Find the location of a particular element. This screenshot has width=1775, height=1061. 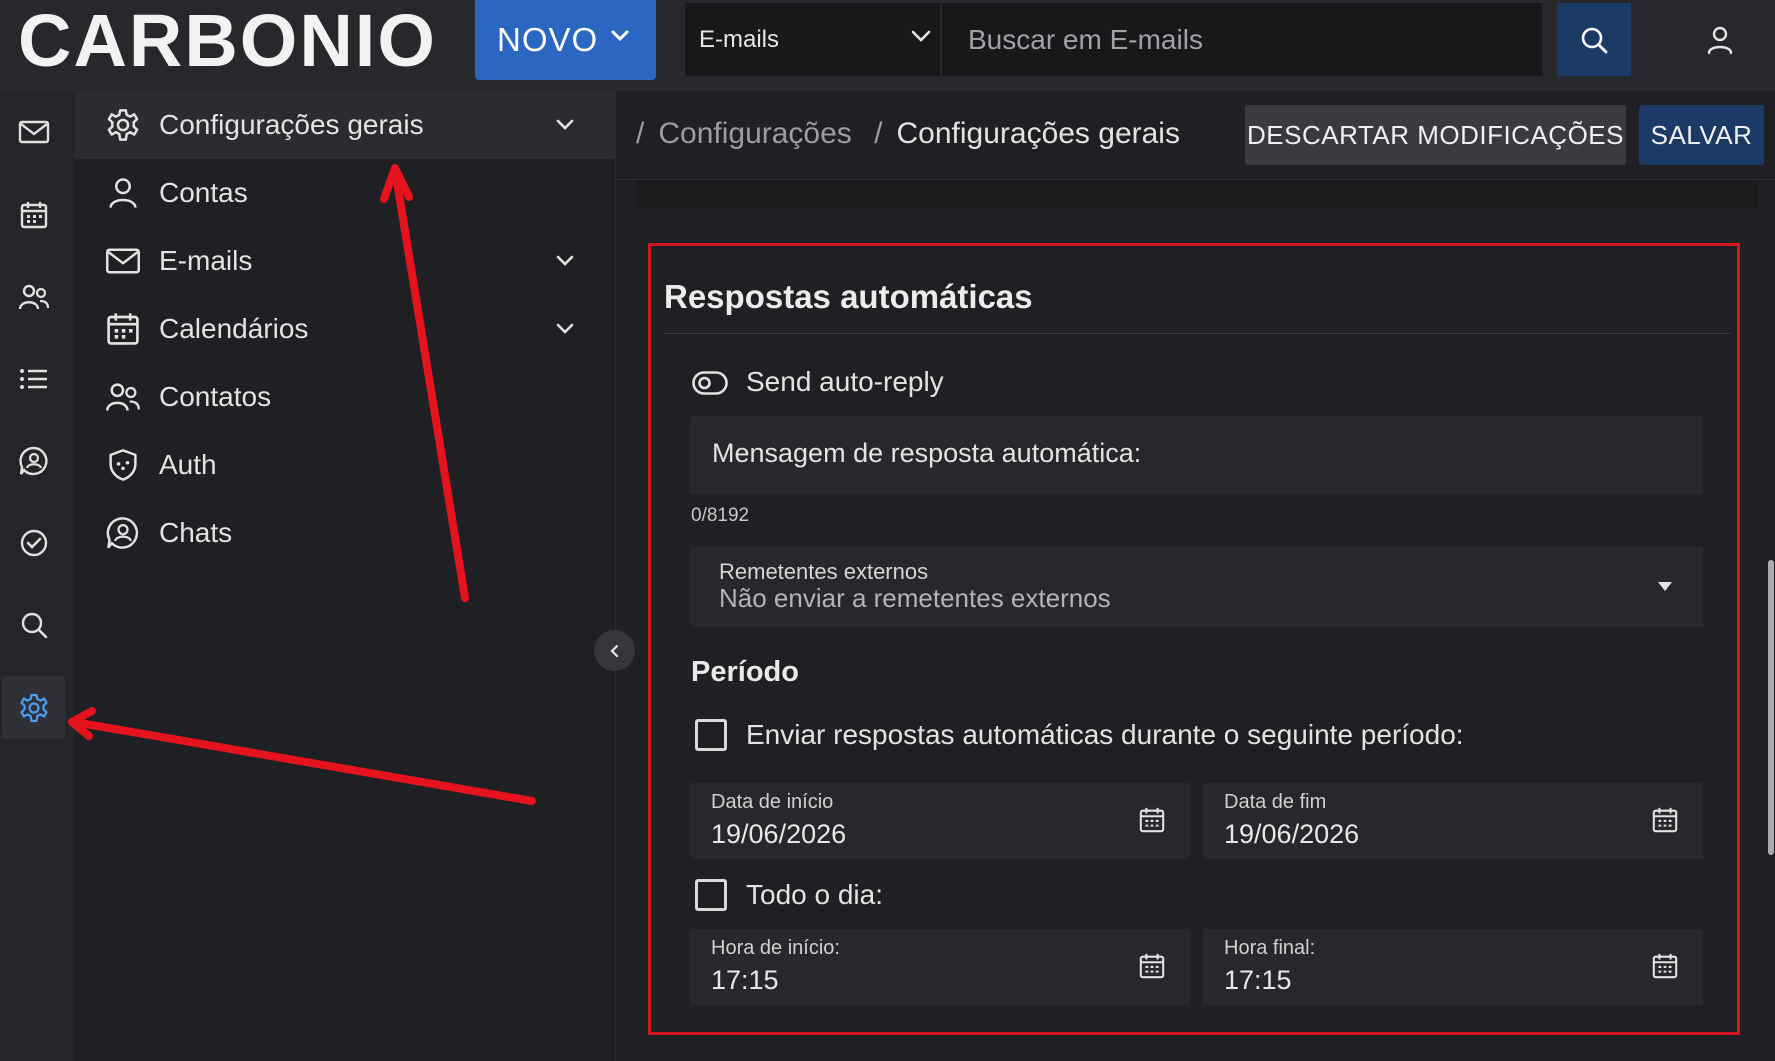

sidebar-item-calendars: Calendários is located at coordinates (345, 329).